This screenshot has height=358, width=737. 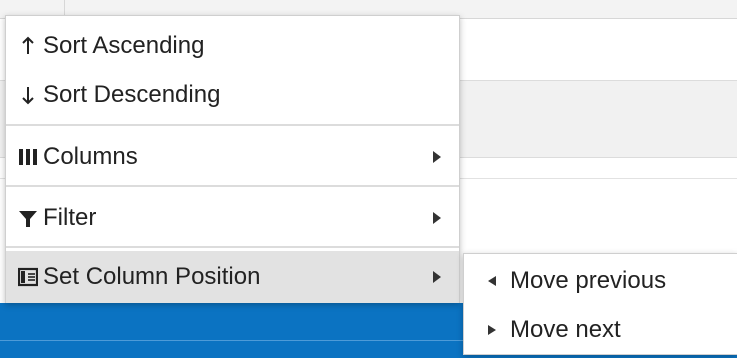 I want to click on triangle-left-icon, so click(x=492, y=281).